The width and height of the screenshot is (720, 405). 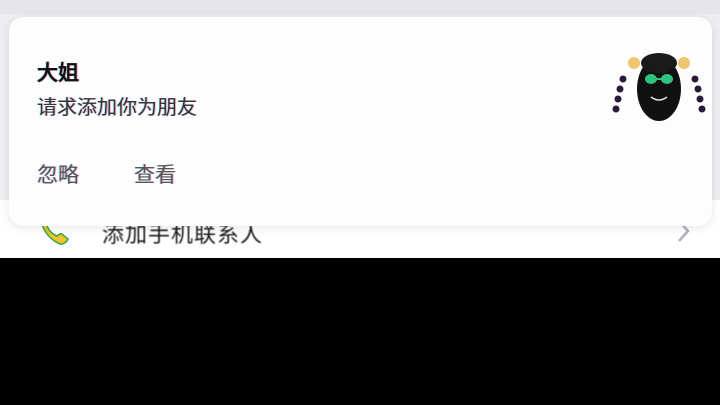 What do you see at coordinates (117, 107) in the screenshot?
I see `request-message: 请求添加你为朋友` at bounding box center [117, 107].